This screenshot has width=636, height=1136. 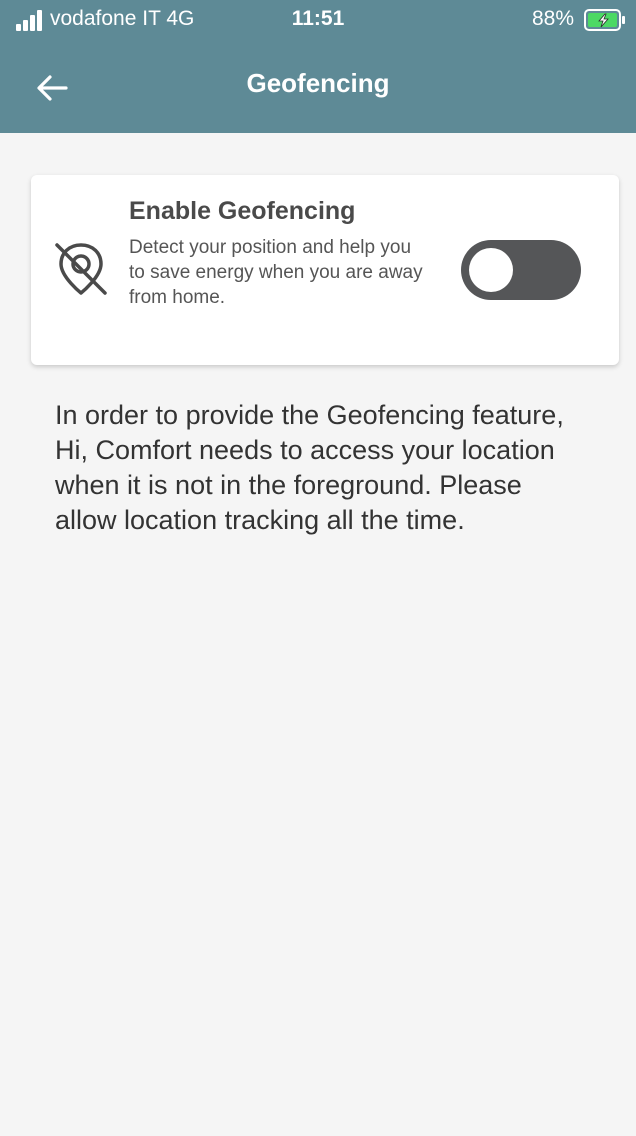 I want to click on app-header: vodafone IT 4G 11:51 88% Geofencing, so click(x=318, y=66).